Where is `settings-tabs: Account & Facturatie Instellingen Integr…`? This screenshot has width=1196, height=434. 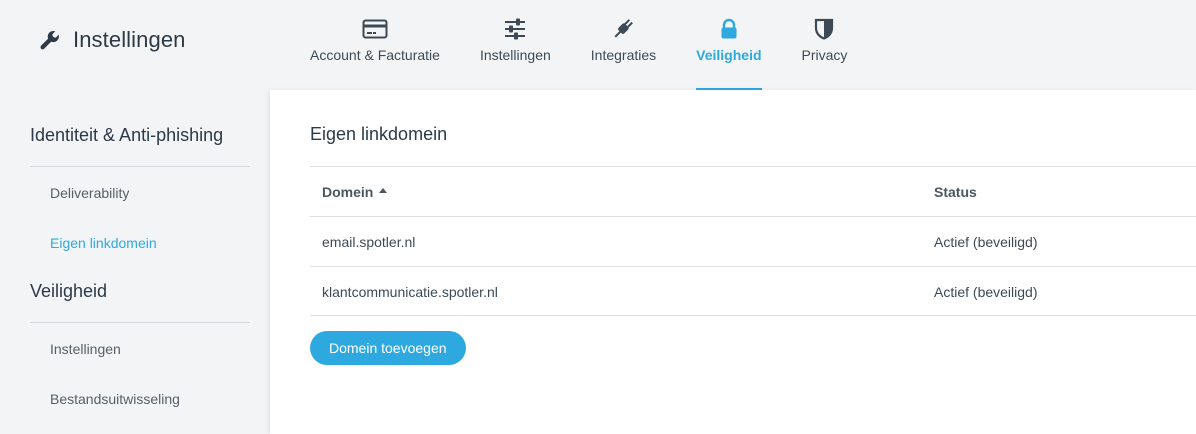 settings-tabs: Account & Facturatie Instellingen Integr… is located at coordinates (578, 45).